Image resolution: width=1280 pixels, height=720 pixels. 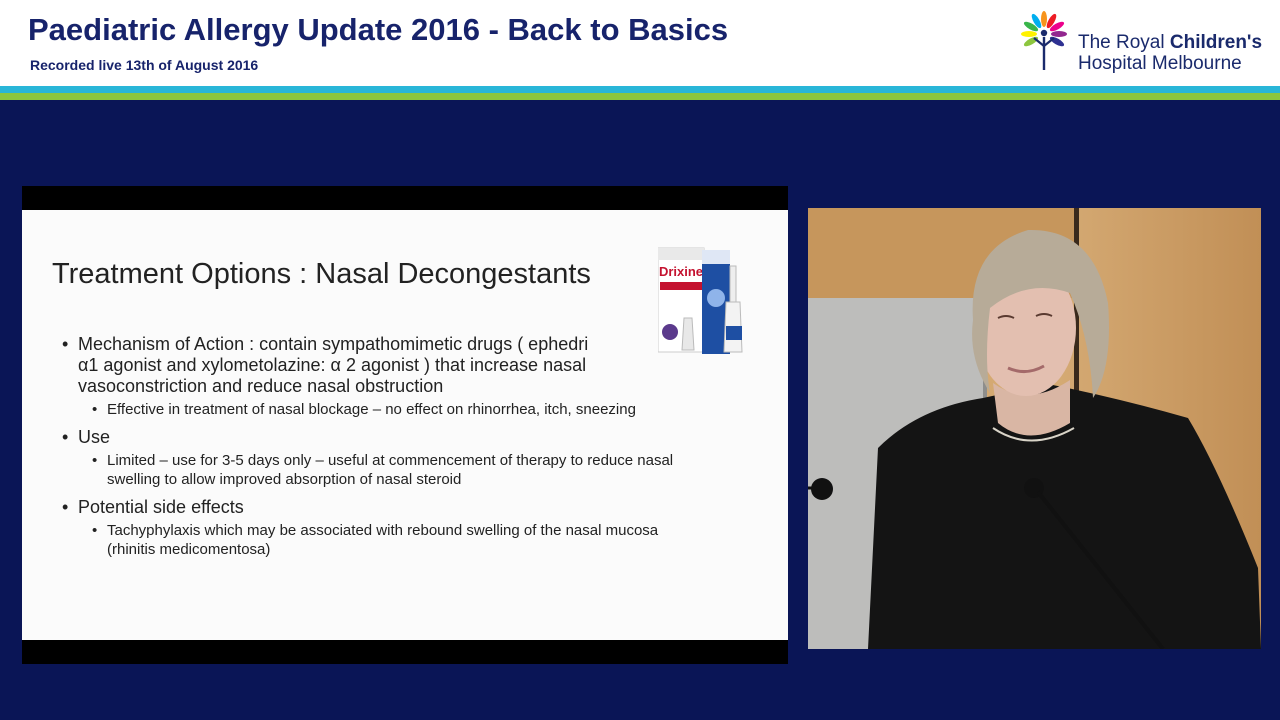 I want to click on hospital-logo: The Royal Children's Hospital Melbourne, so click(x=1140, y=41).